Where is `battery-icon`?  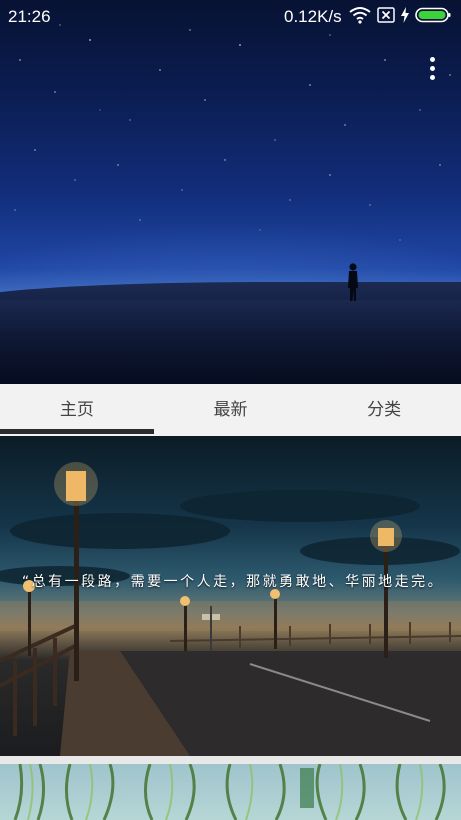
battery-icon is located at coordinates (433, 15).